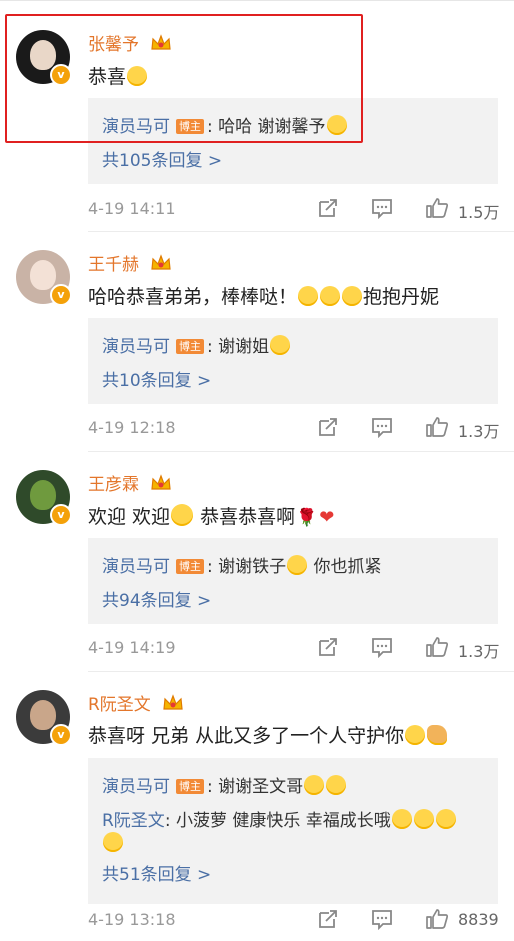  Describe the element at coordinates (132, 208) in the screenshot. I see `comment-time: 4-19 14:11` at that location.